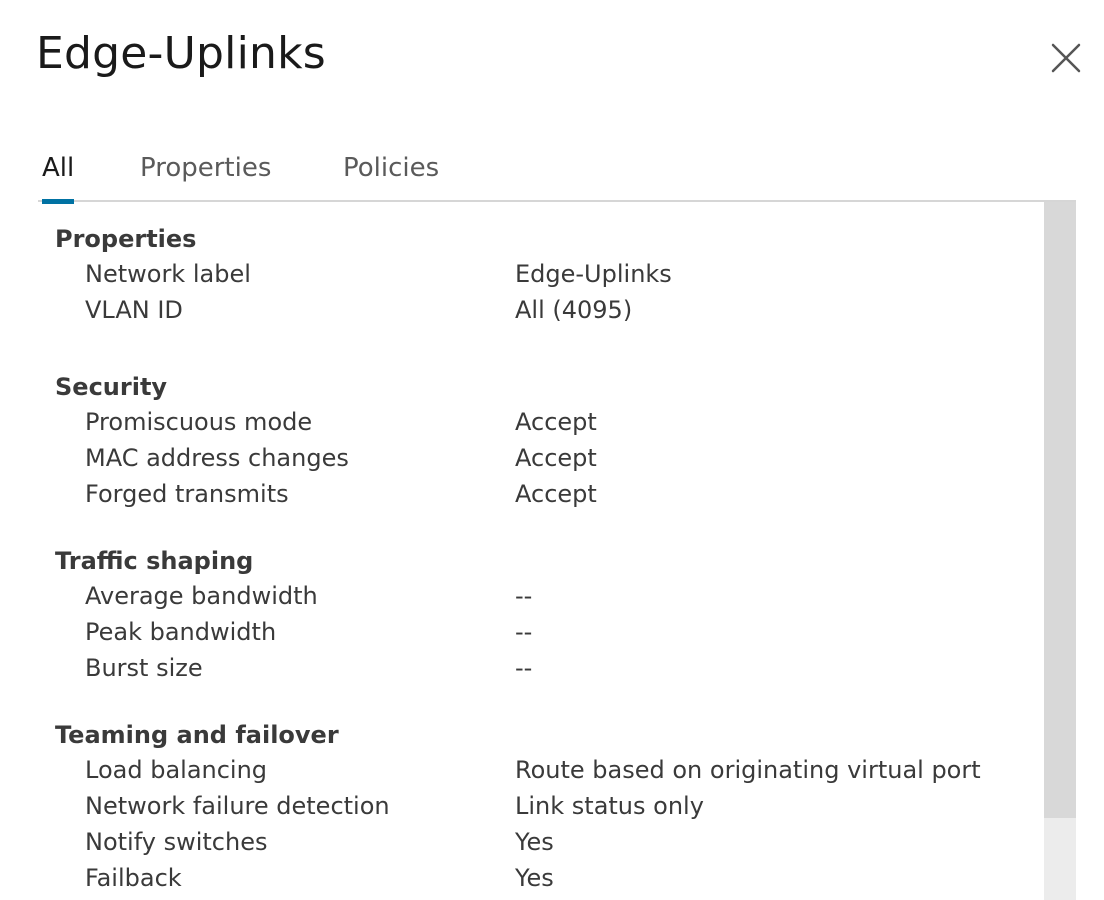 The width and height of the screenshot is (1104, 900). What do you see at coordinates (545, 596) in the screenshot?
I see `property-row: Average bandwidth --` at bounding box center [545, 596].